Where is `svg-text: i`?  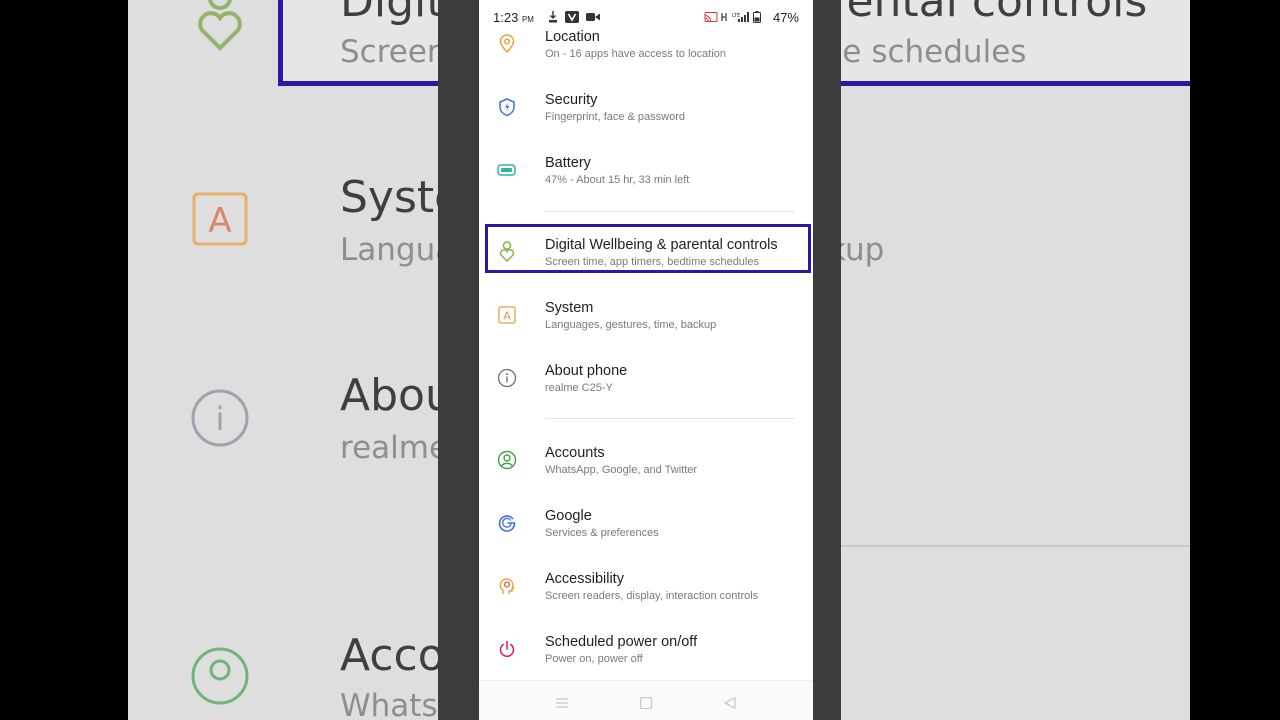 svg-text: i is located at coordinates (220, 419).